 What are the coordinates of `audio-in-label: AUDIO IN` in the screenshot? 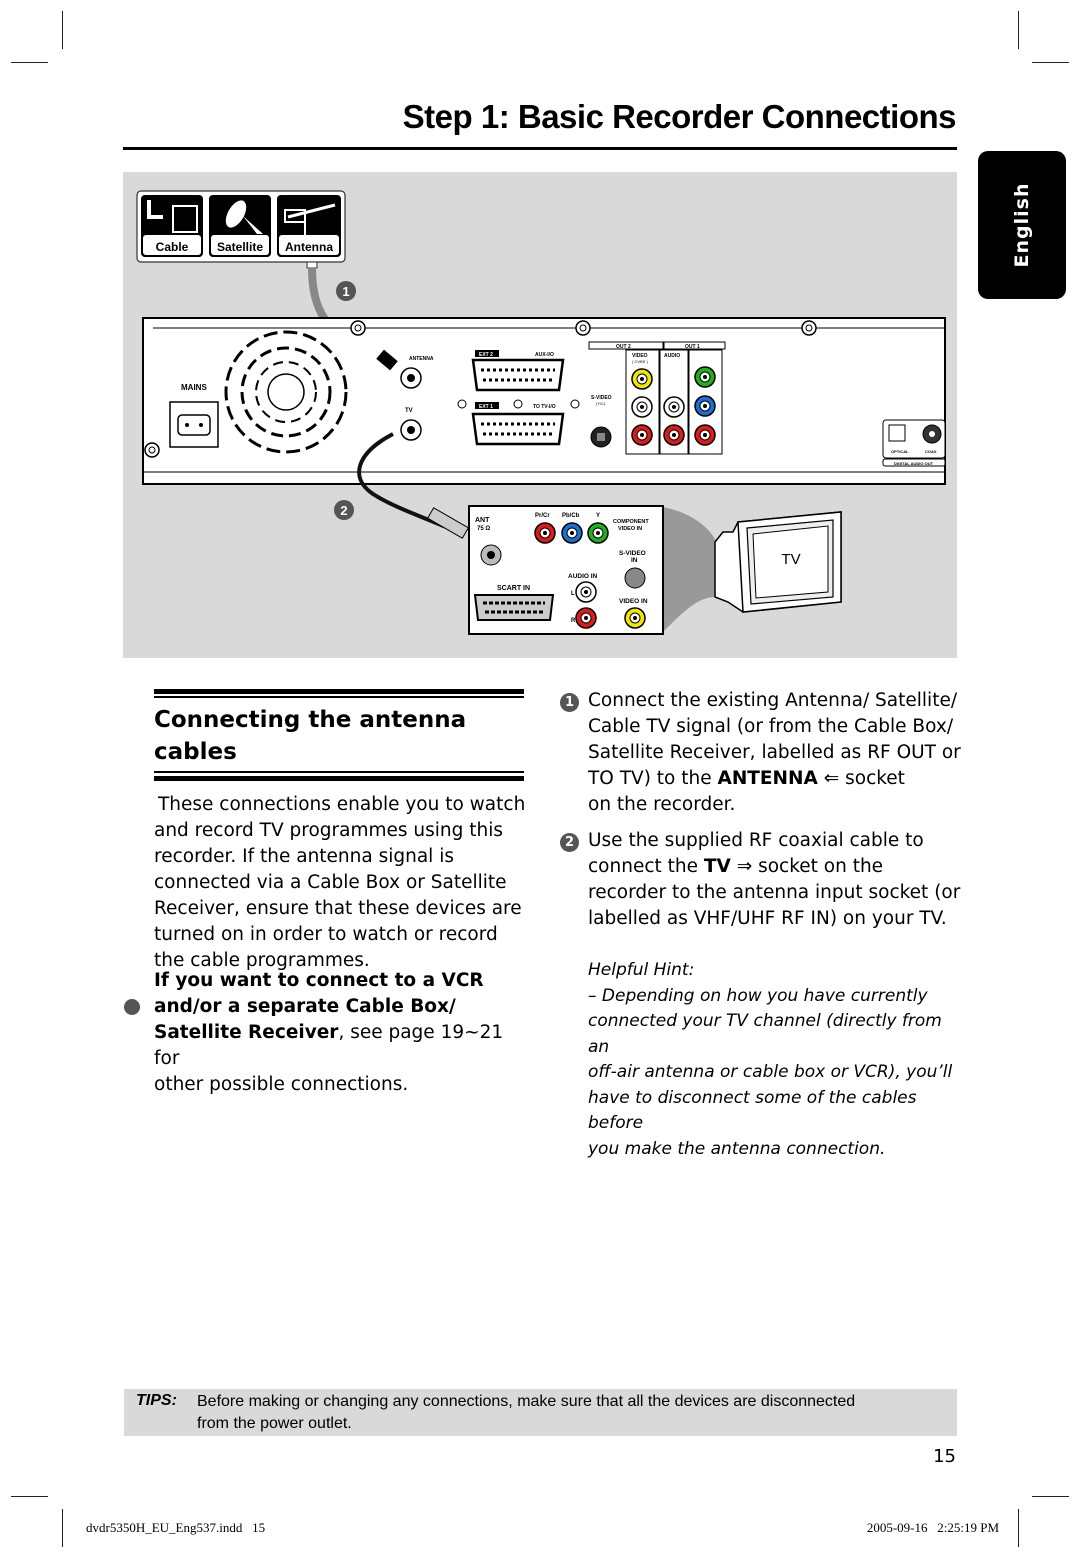 It's located at (583, 576).